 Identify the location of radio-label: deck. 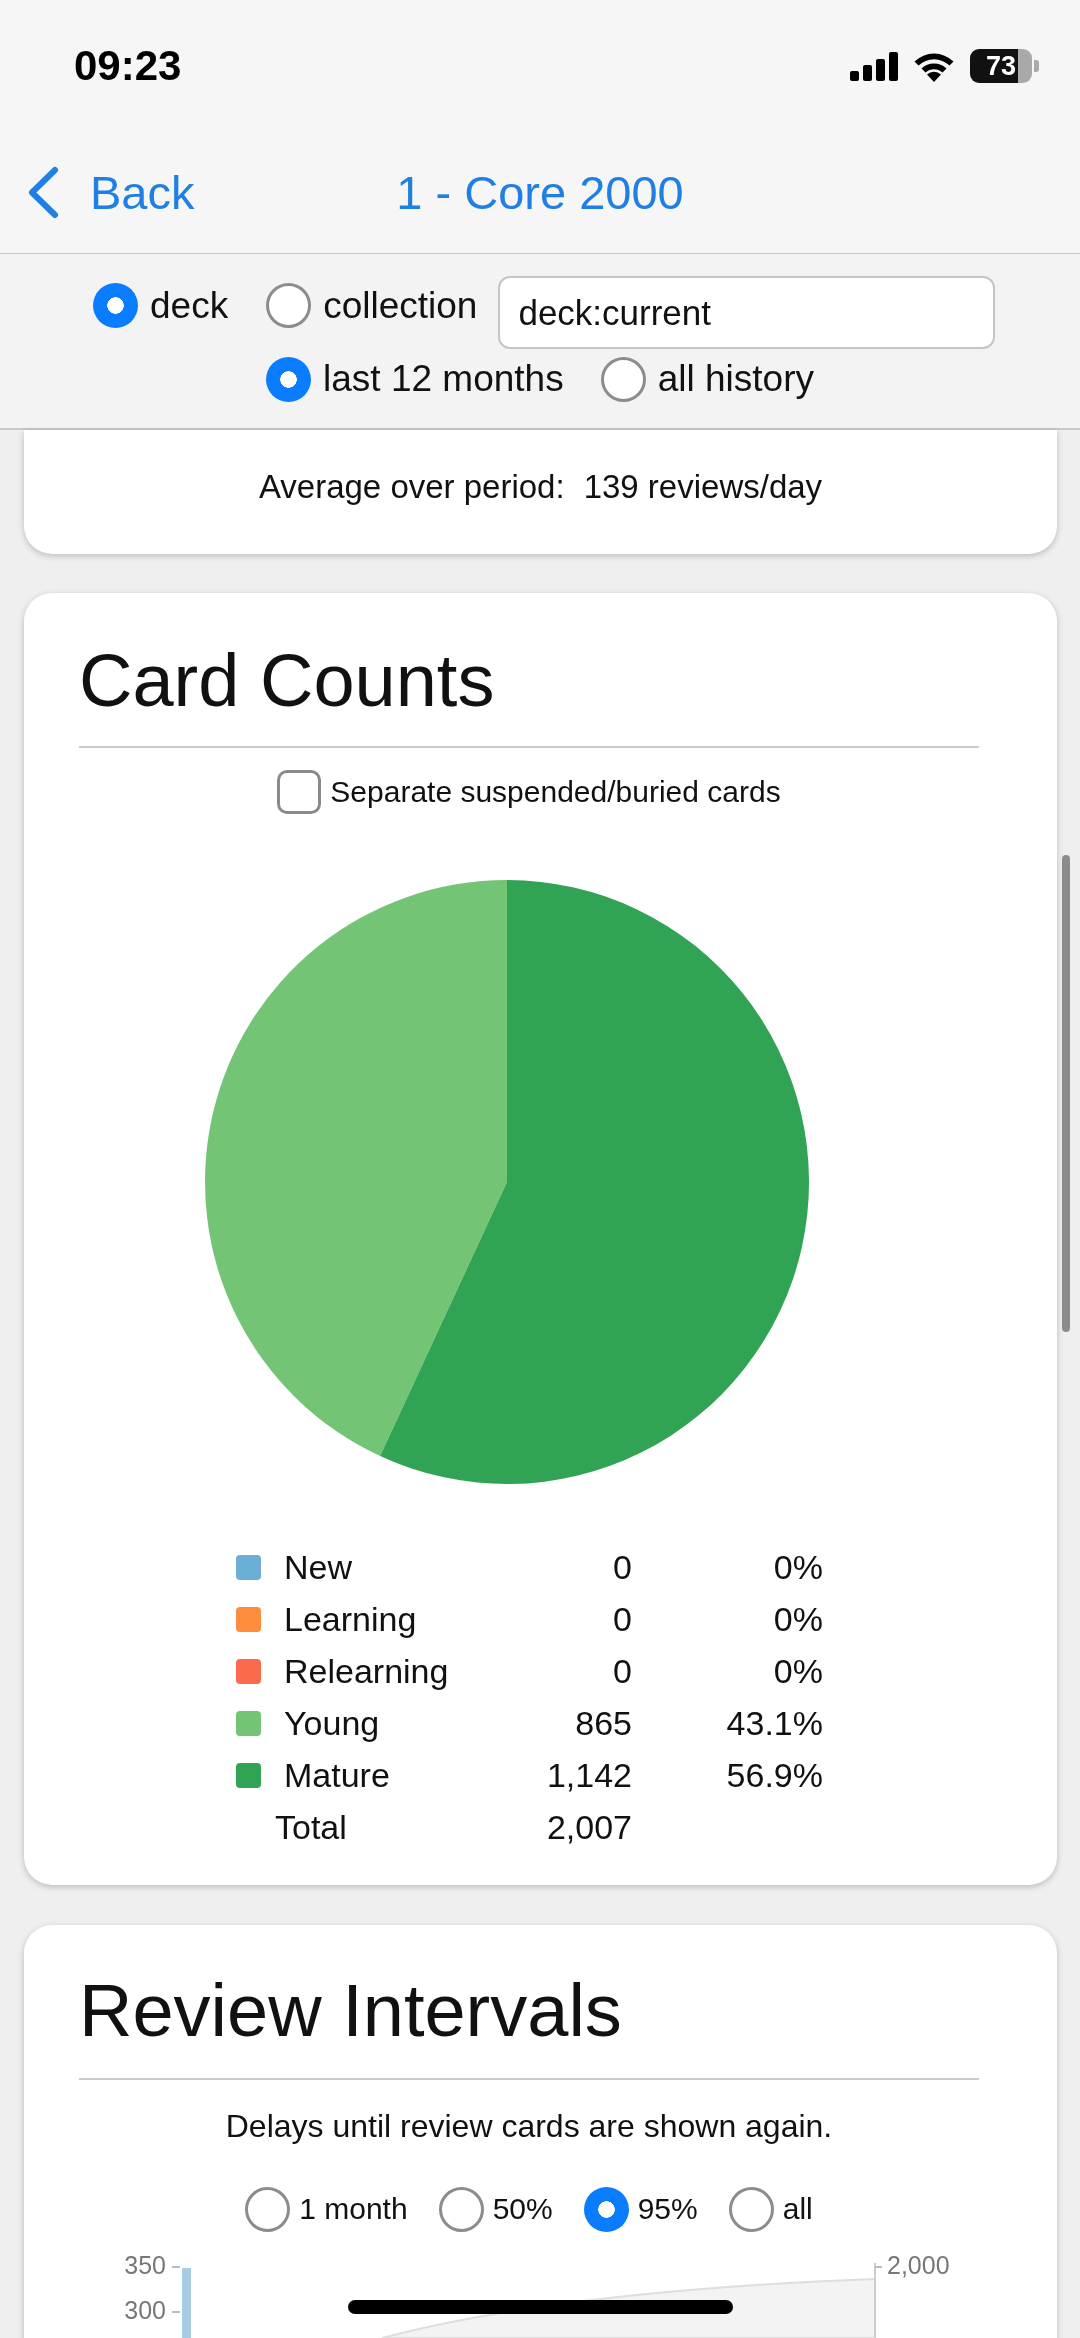
(189, 305).